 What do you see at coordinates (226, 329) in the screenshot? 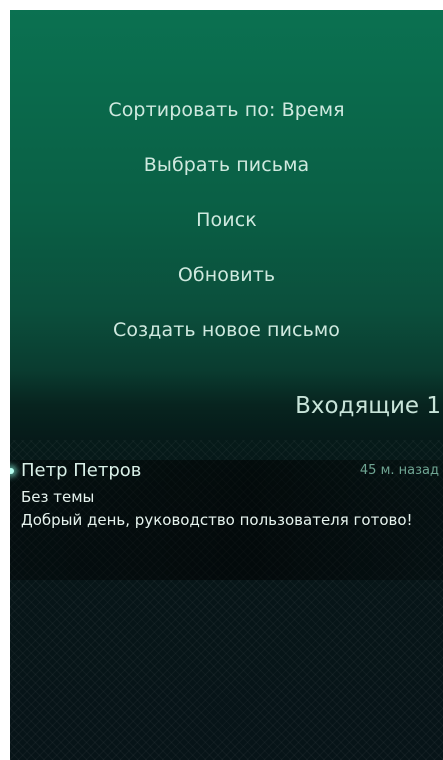
I see `menu-item-new-message: Создать новое письмо` at bounding box center [226, 329].